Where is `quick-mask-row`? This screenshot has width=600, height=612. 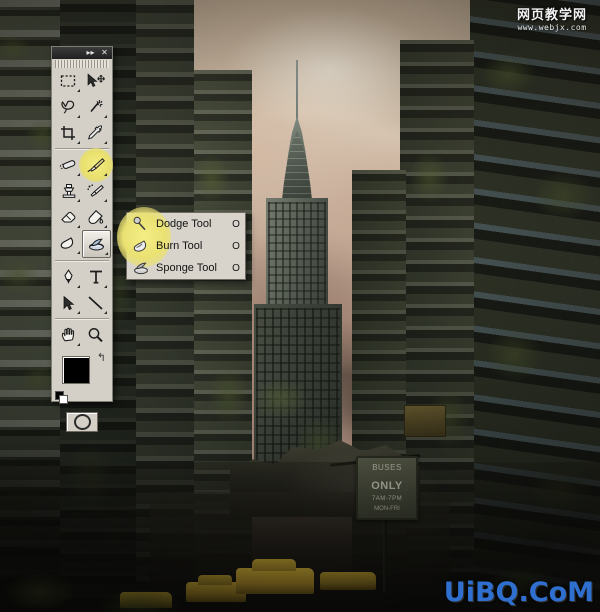 quick-mask-row is located at coordinates (82, 422).